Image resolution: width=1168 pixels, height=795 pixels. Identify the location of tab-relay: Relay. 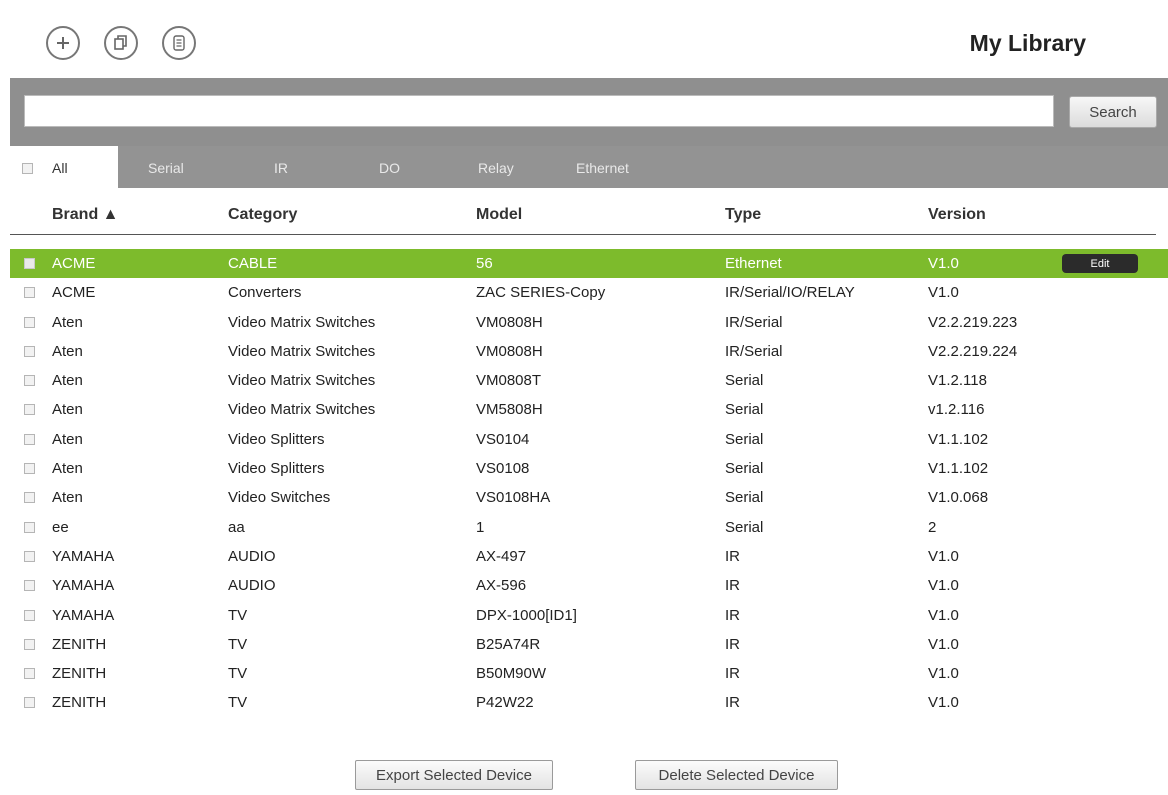
(496, 168).